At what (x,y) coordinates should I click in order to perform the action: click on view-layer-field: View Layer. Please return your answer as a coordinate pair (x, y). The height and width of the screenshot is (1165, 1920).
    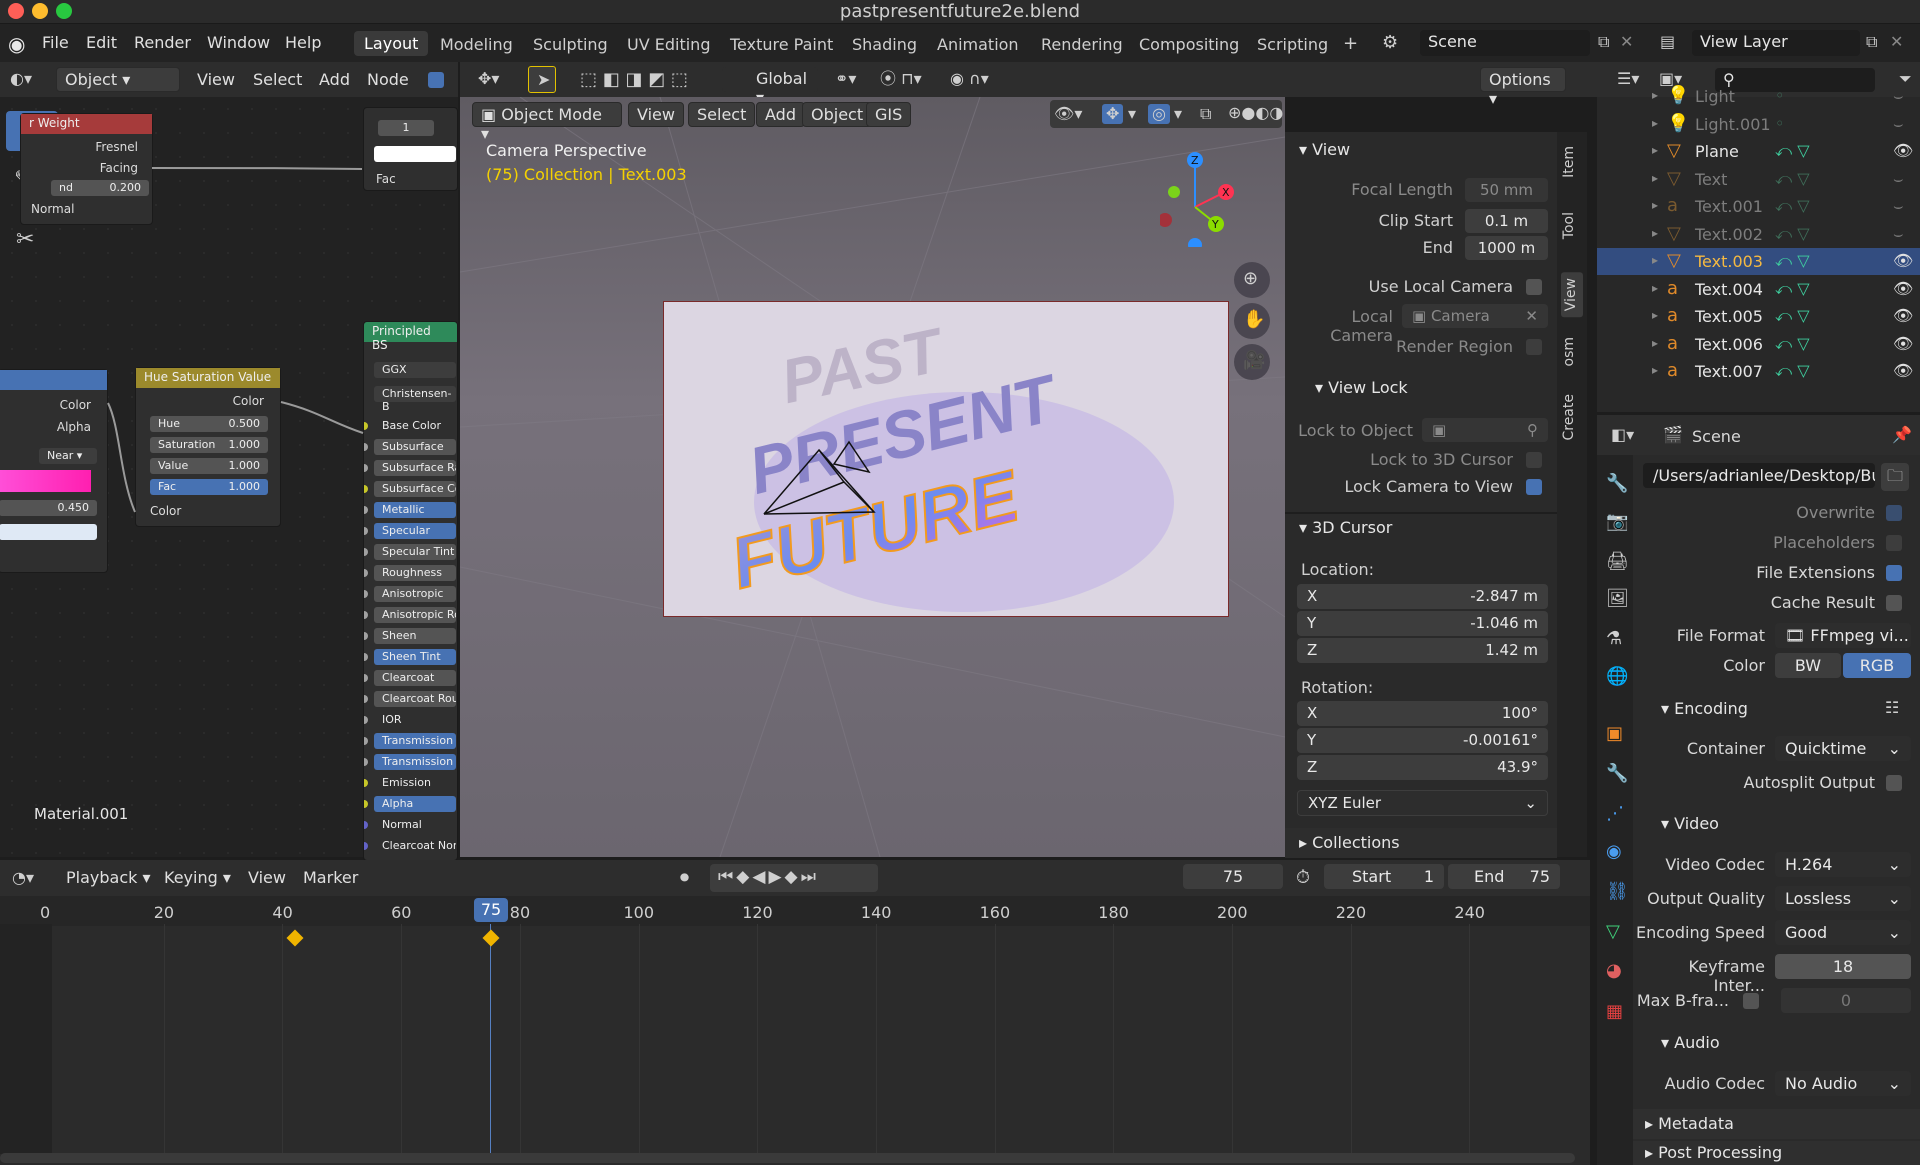
    Looking at the image, I should click on (1776, 43).